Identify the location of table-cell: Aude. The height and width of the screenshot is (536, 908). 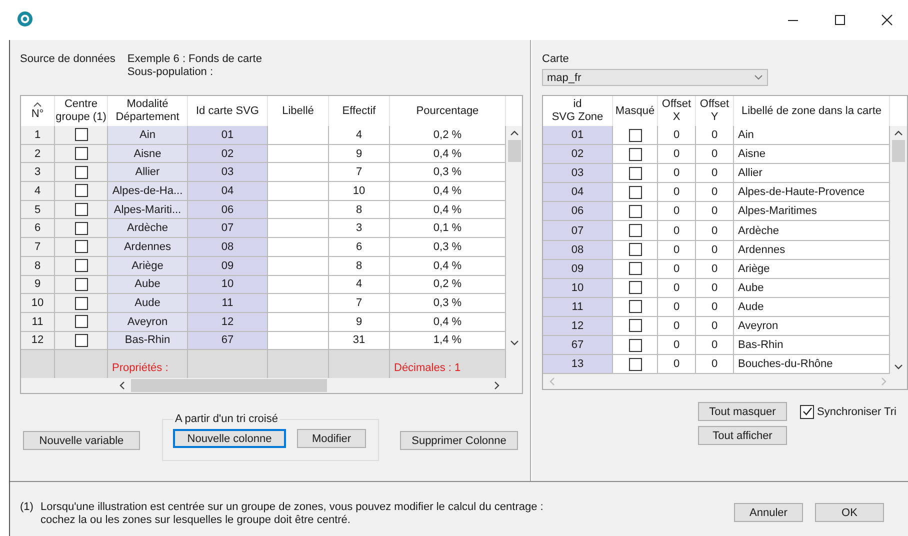
(148, 303).